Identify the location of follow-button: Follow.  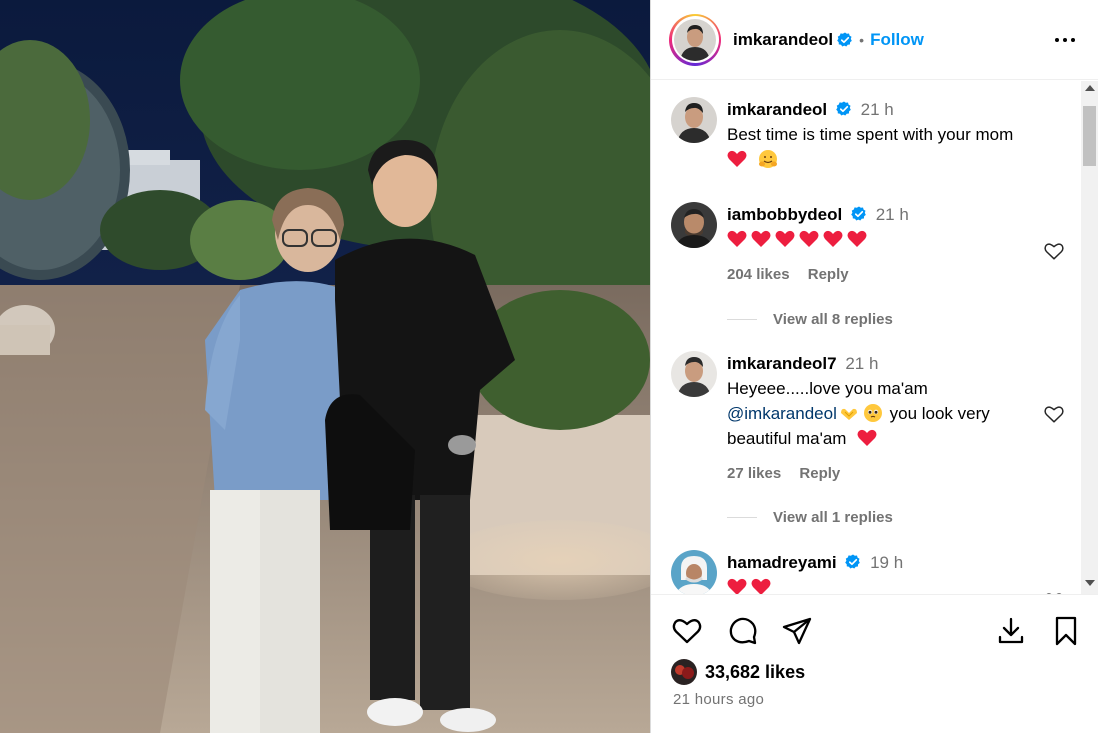
(897, 40).